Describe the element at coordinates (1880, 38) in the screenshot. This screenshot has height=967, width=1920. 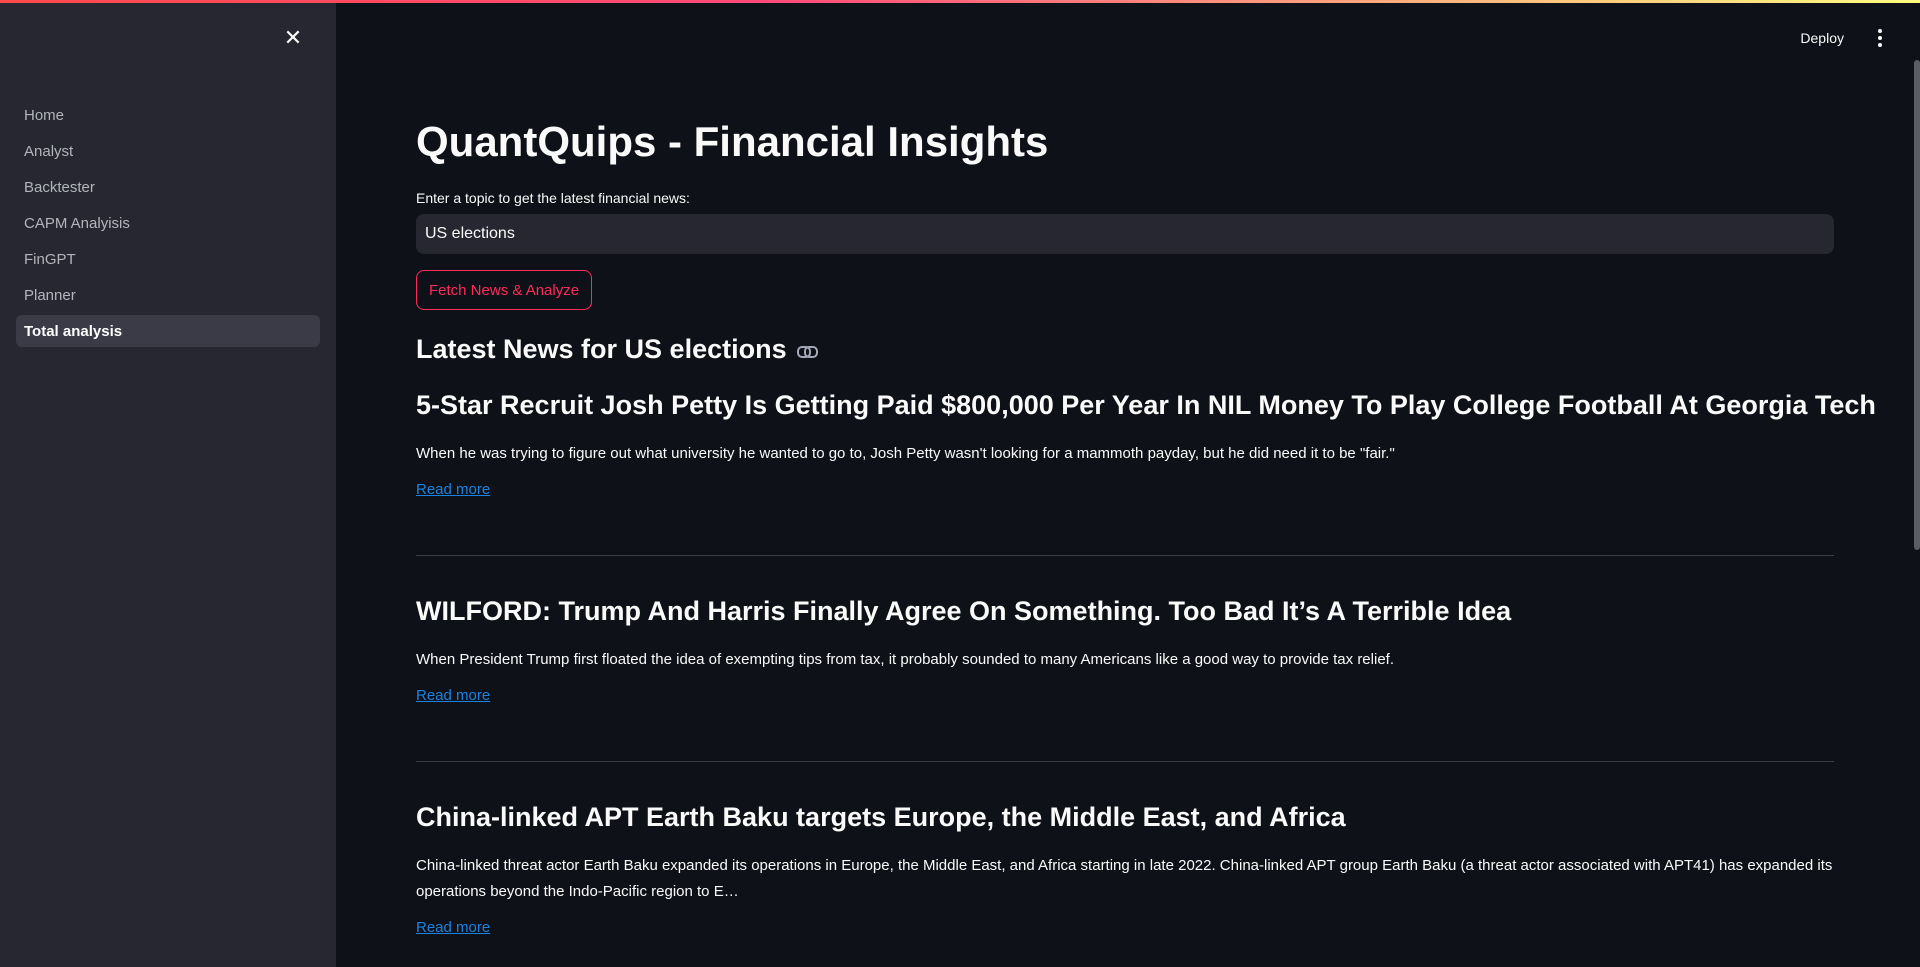
I see `kebab-menu-icon` at that location.